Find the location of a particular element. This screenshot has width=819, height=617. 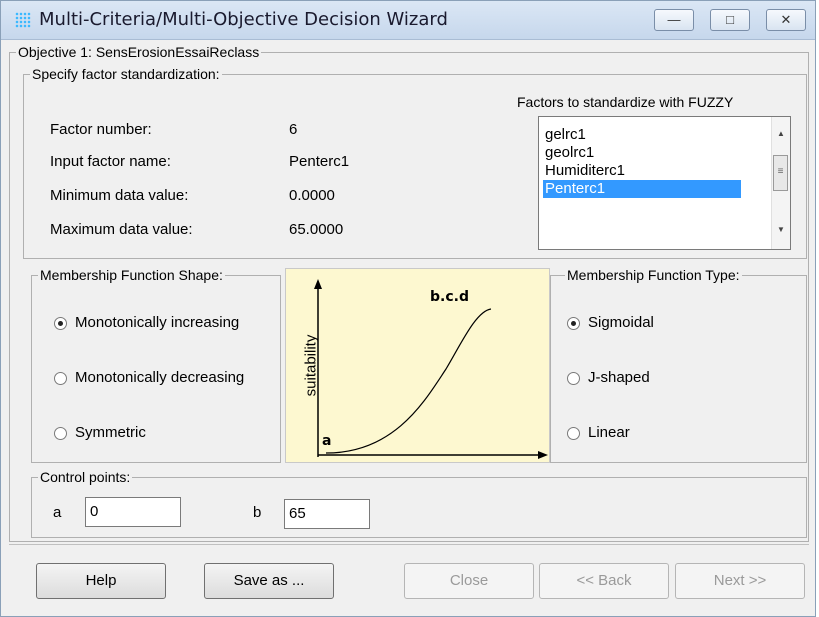

list-item: geolrc1 is located at coordinates (642, 153).